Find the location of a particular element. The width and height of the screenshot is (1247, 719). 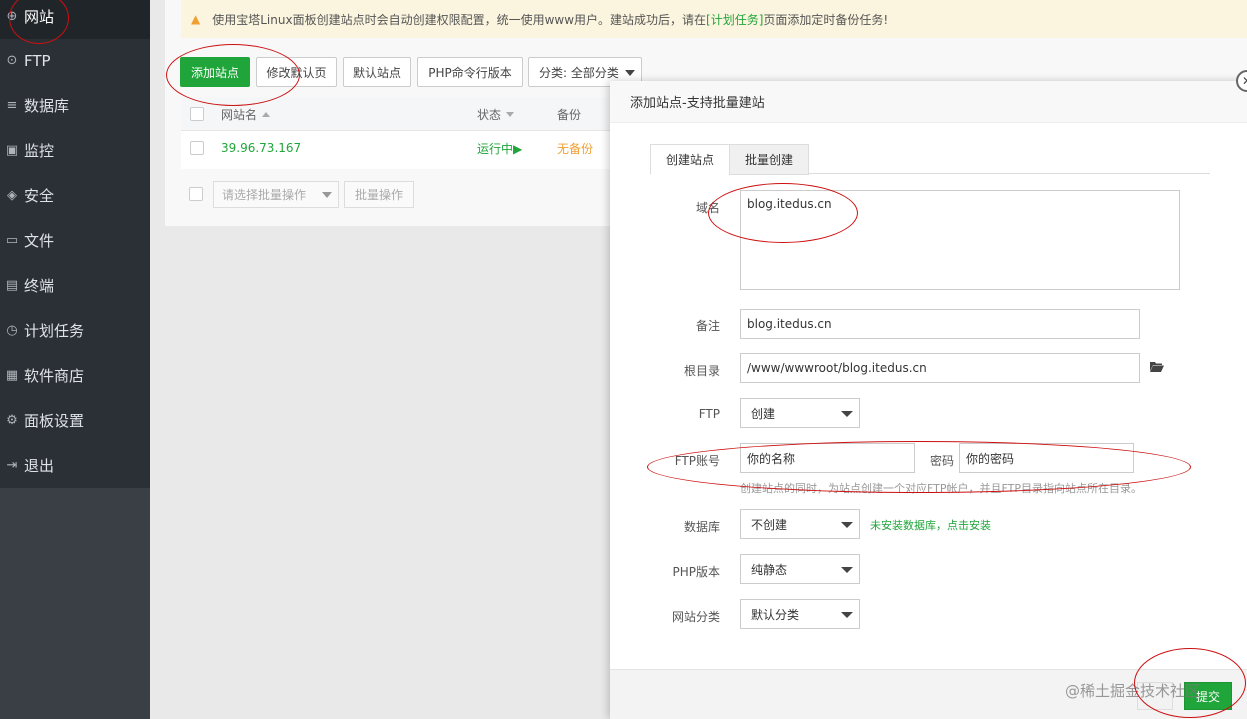

add-site-button: 添加站点 is located at coordinates (215, 72).